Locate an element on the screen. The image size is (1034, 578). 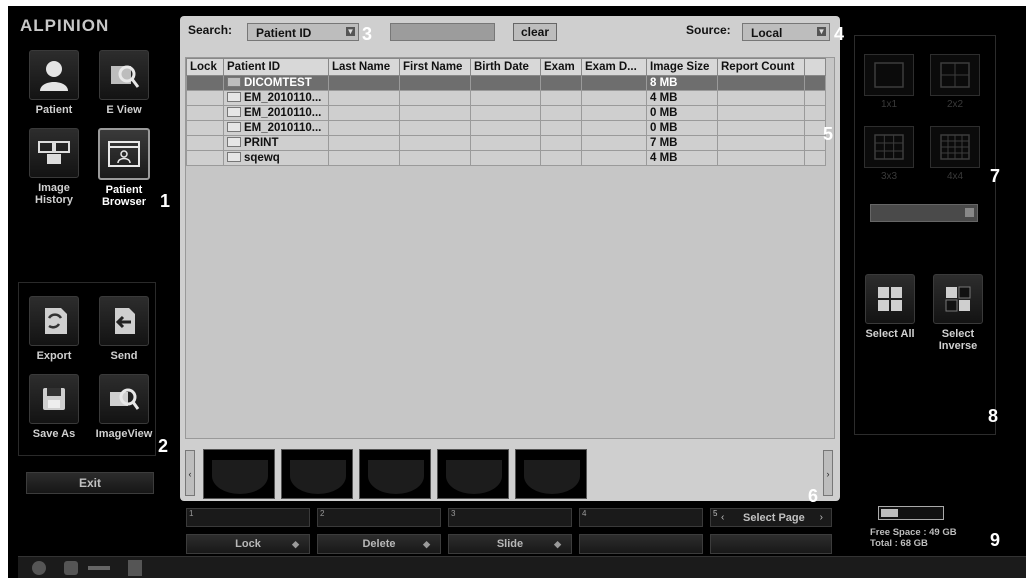
lock-status-icon is located at coordinates (71, 568).